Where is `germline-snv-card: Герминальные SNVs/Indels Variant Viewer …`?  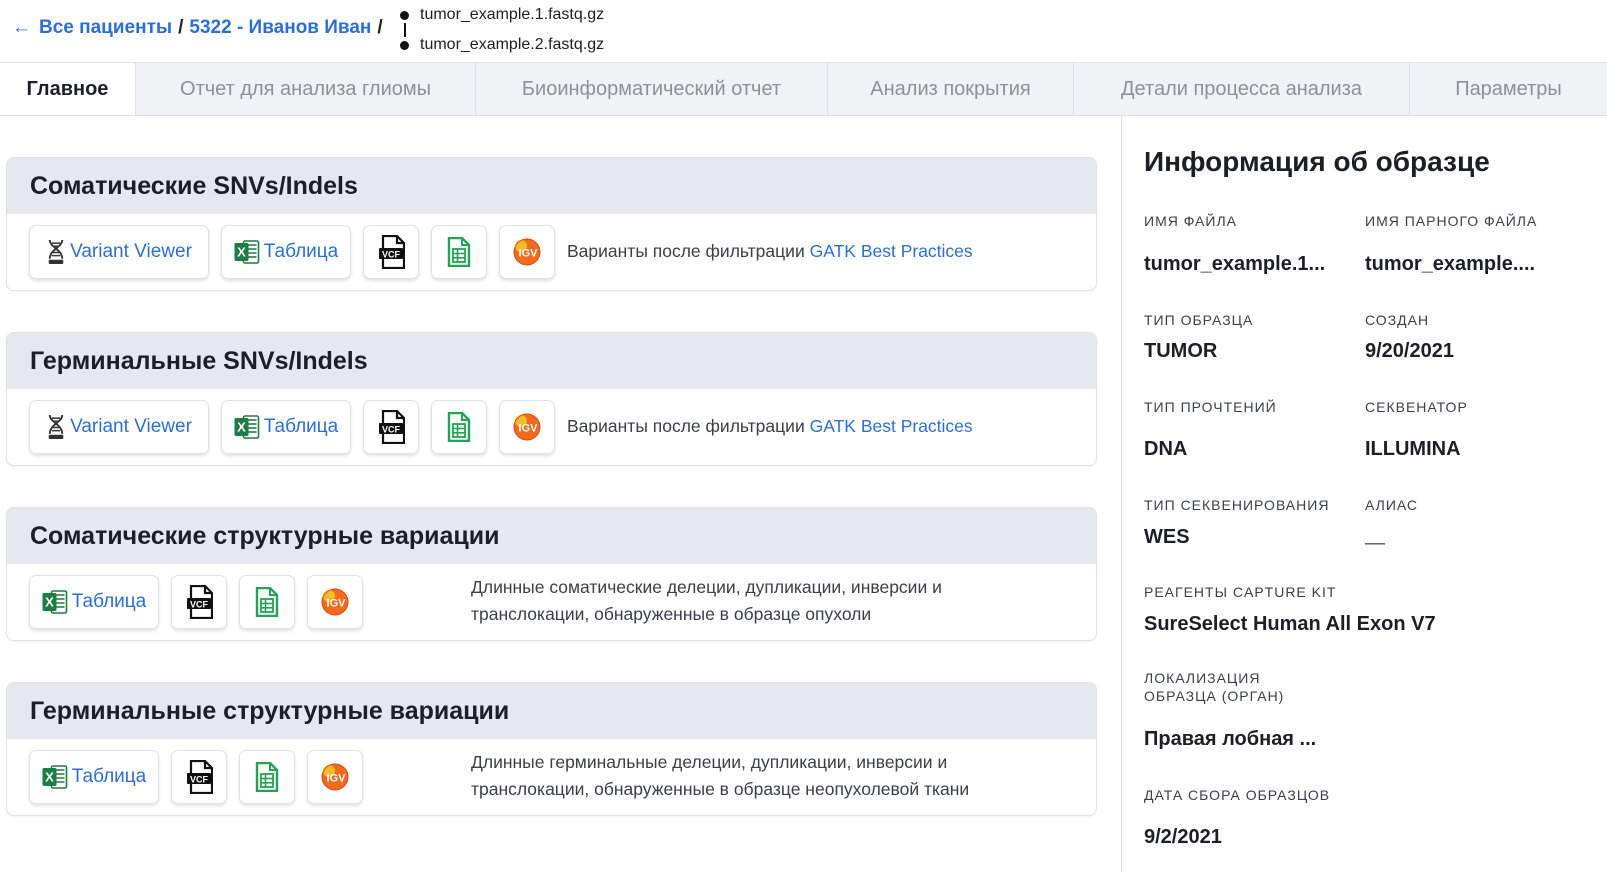 germline-snv-card: Герминальные SNVs/Indels Variant Viewer … is located at coordinates (551, 399).